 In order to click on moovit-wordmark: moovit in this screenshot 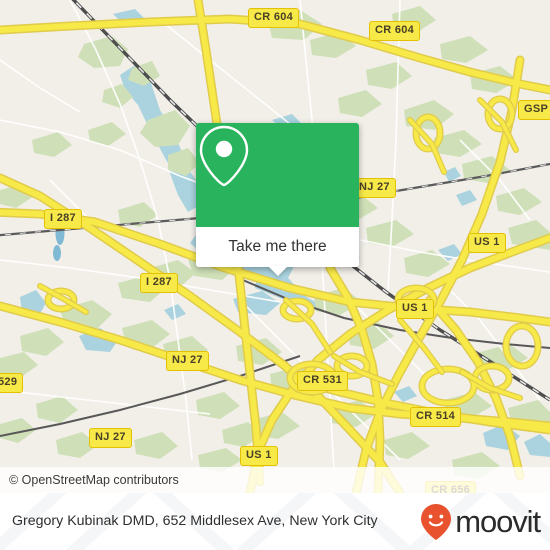, I will do `click(498, 521)`.